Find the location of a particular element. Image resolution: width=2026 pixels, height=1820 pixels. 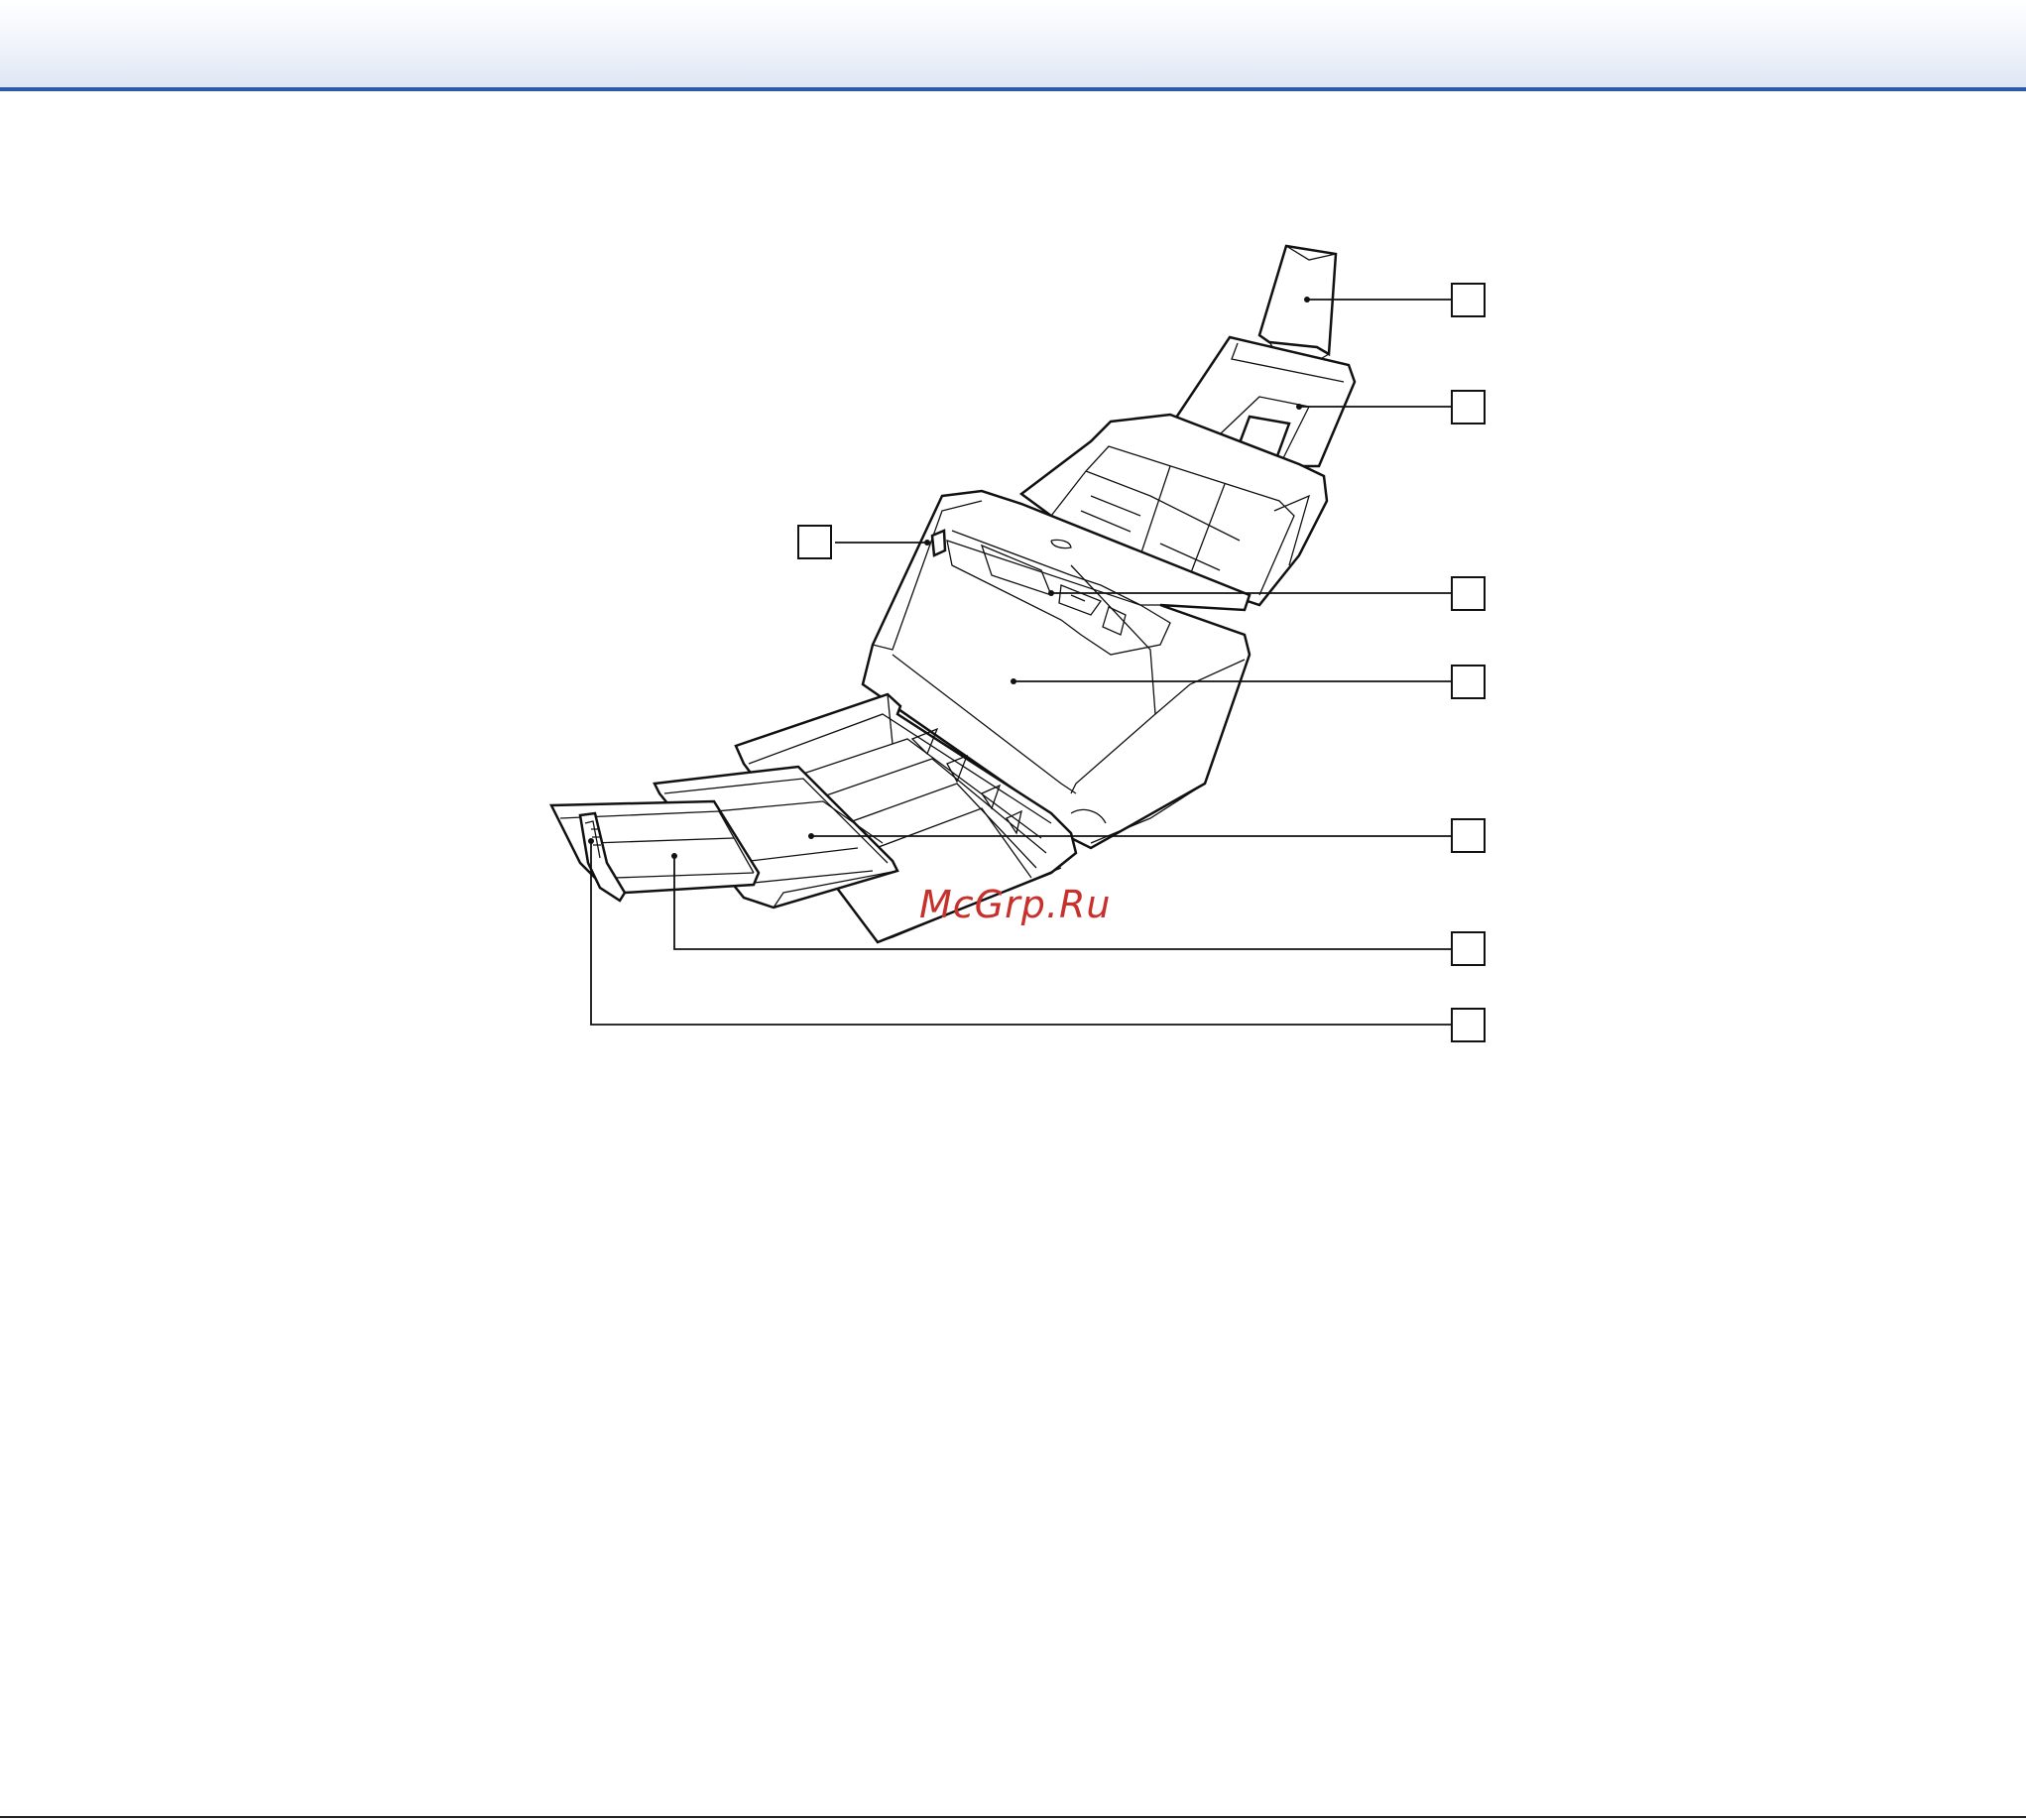

watermark-text: McGrp.Ru is located at coordinates (1015, 904).